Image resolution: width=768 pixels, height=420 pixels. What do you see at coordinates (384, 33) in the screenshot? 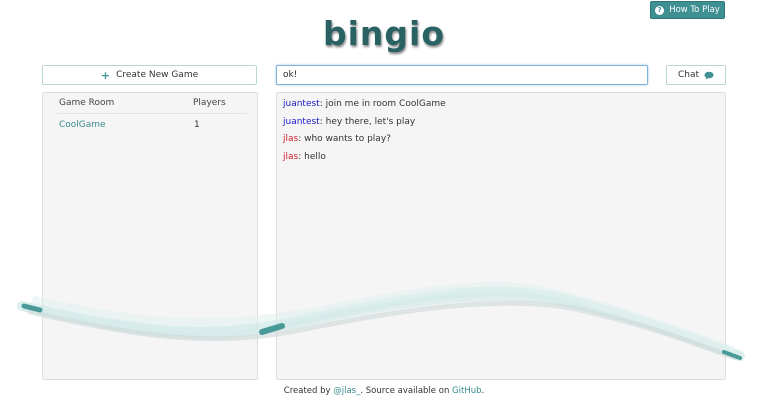
I see `app-logo: bingio` at bounding box center [384, 33].